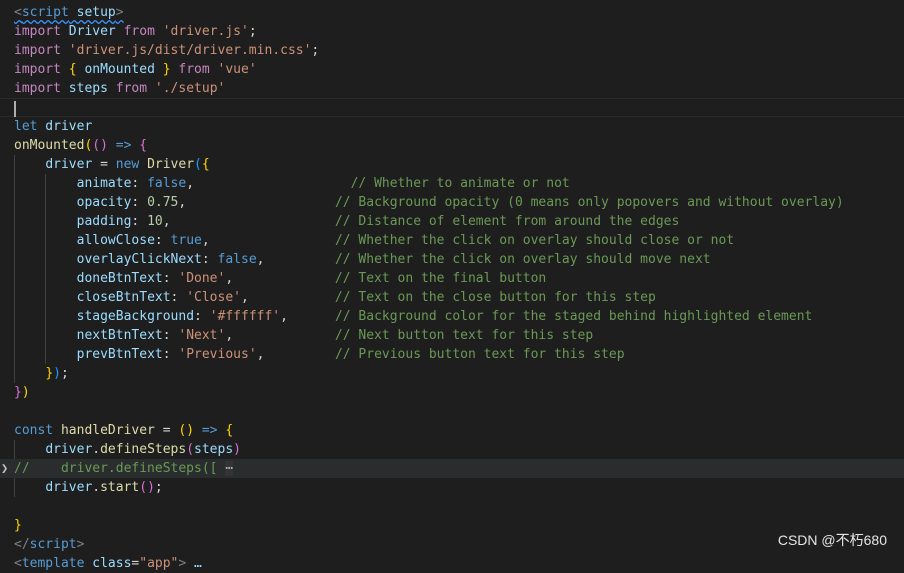  What do you see at coordinates (84, 88) in the screenshot?
I see `code-token: steps` at bounding box center [84, 88].